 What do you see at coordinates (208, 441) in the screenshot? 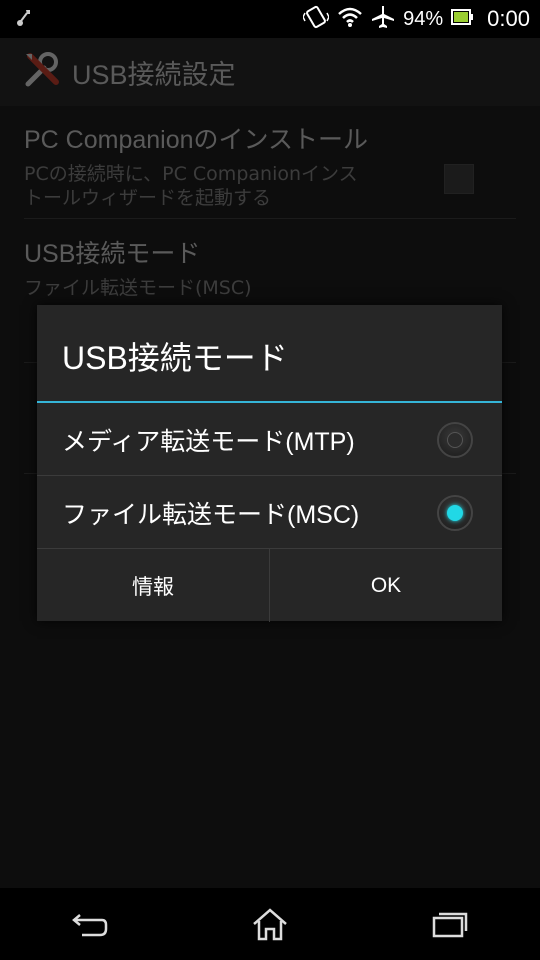
I see `option-label: メディア転送モード(MTP)` at bounding box center [208, 441].